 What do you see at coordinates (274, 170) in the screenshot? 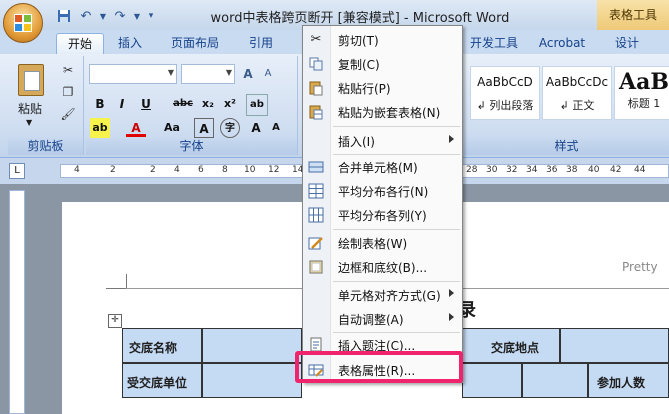
I see `ruler-number: 12` at bounding box center [274, 170].